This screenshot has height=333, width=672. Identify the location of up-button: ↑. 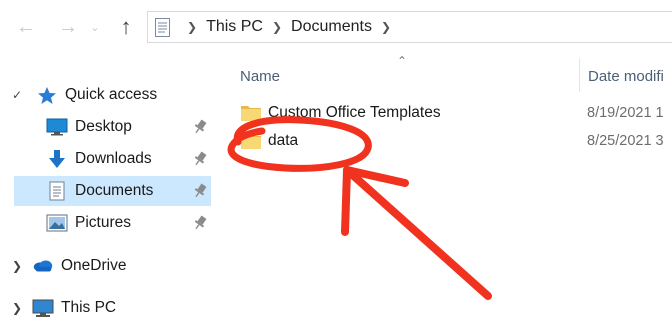
(126, 27).